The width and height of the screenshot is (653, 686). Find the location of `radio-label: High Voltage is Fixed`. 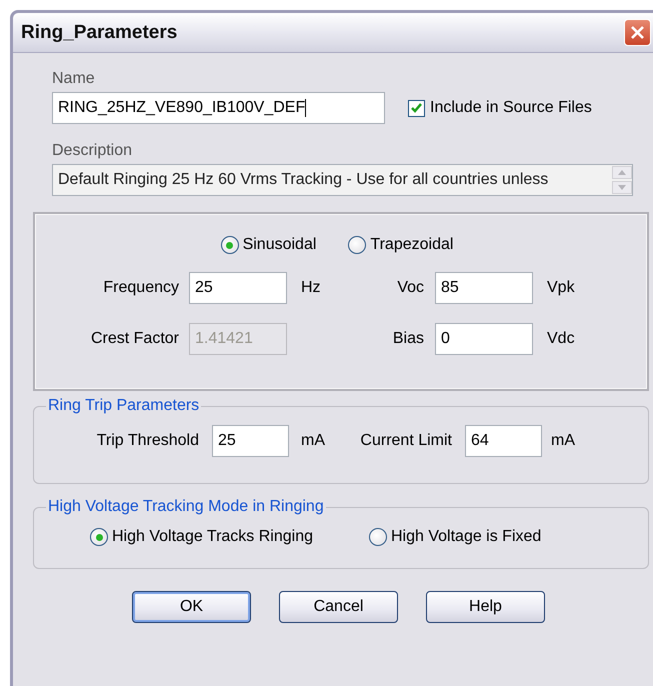

radio-label: High Voltage is Fixed is located at coordinates (466, 537).